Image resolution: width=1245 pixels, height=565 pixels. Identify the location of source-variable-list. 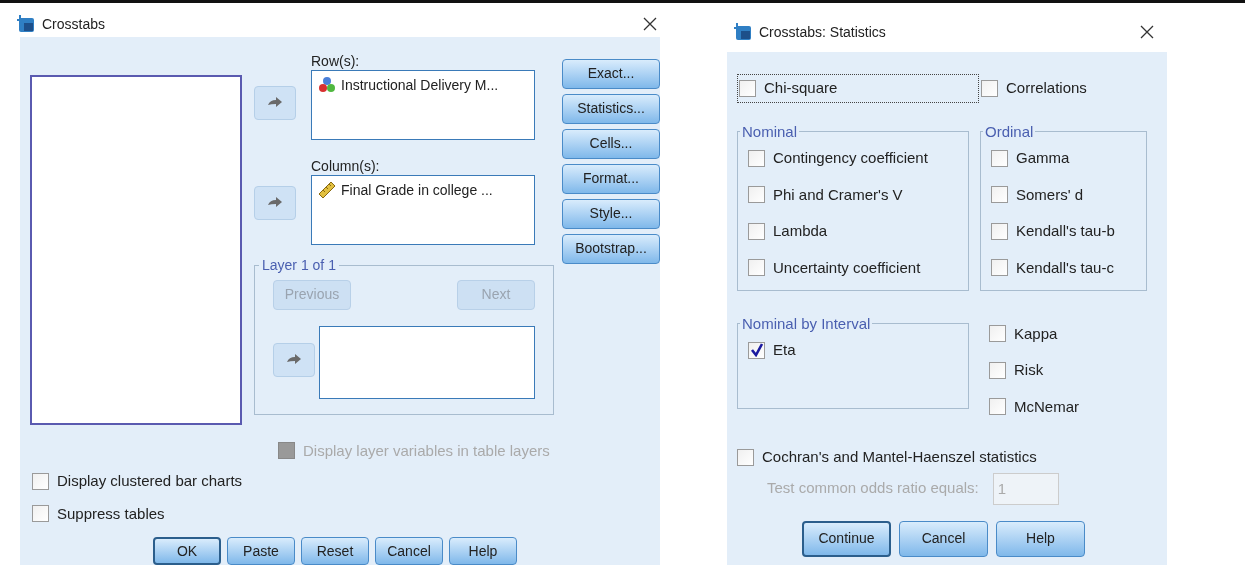
(136, 249).